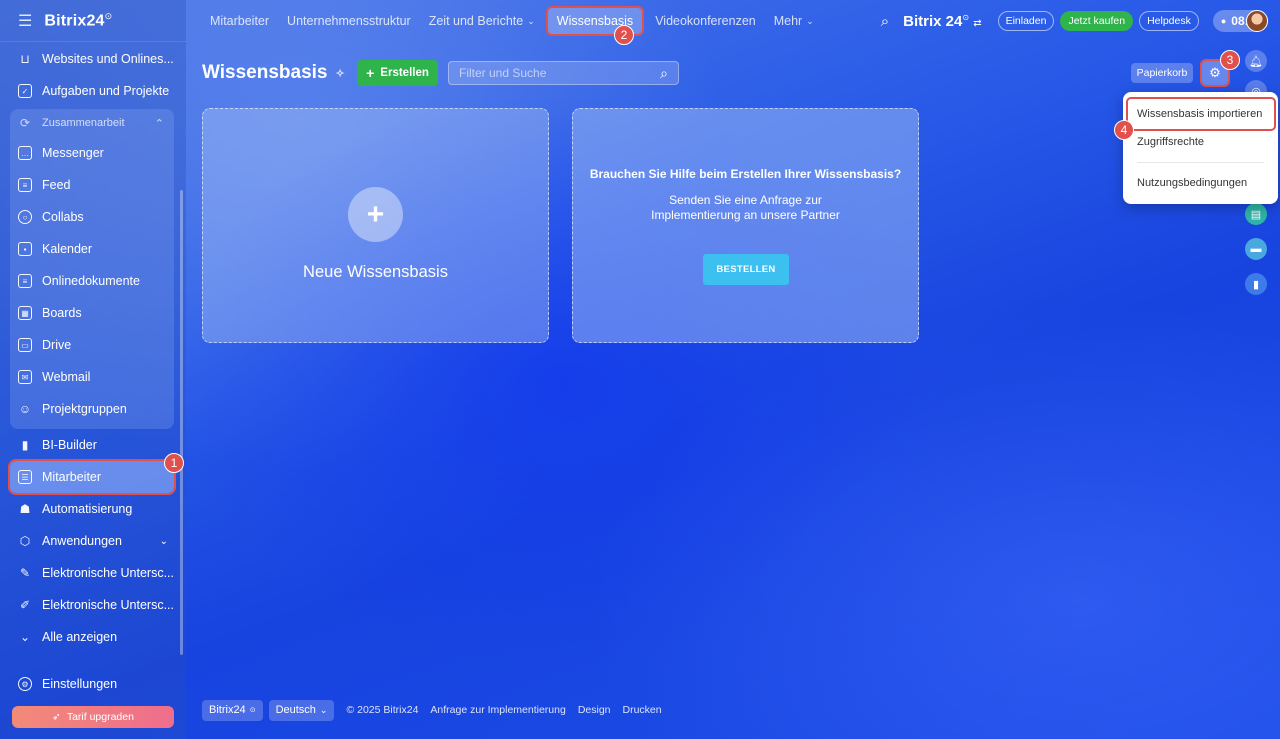 This screenshot has width=1280, height=739. I want to click on order-button: BESTELLEN, so click(746, 269).